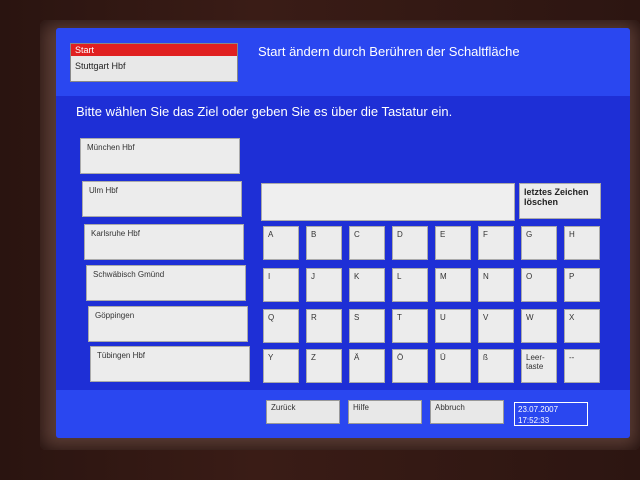 This screenshot has height=480, width=640. I want to click on destination-input, so click(388, 202).